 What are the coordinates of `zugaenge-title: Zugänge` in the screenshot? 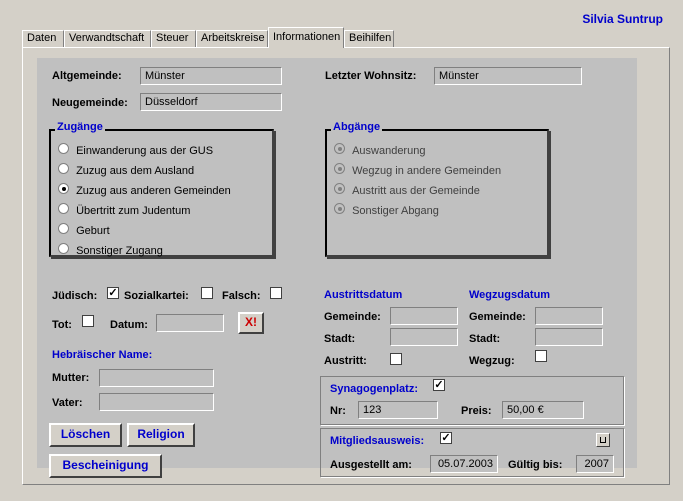 It's located at (80, 127).